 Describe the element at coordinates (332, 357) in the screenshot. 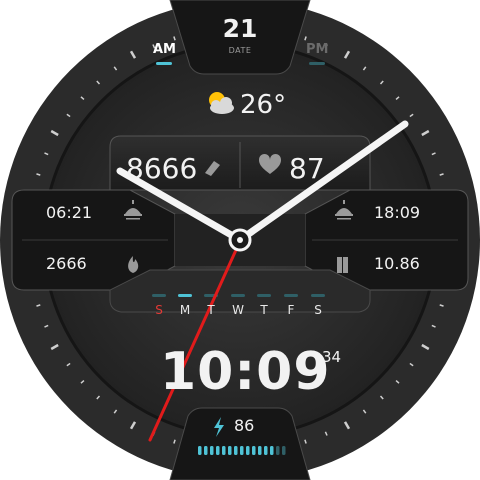

I see `digital-seconds: 34` at that location.